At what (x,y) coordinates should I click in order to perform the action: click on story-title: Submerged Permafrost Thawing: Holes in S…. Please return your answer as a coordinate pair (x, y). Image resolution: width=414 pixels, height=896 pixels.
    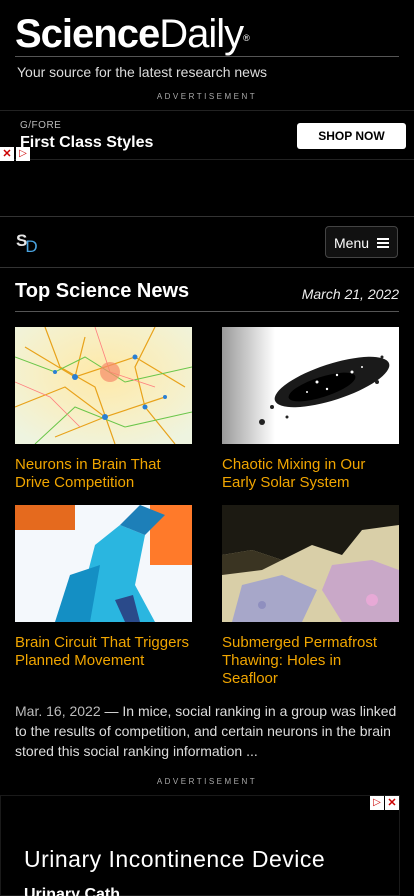
    Looking at the image, I should click on (310, 661).